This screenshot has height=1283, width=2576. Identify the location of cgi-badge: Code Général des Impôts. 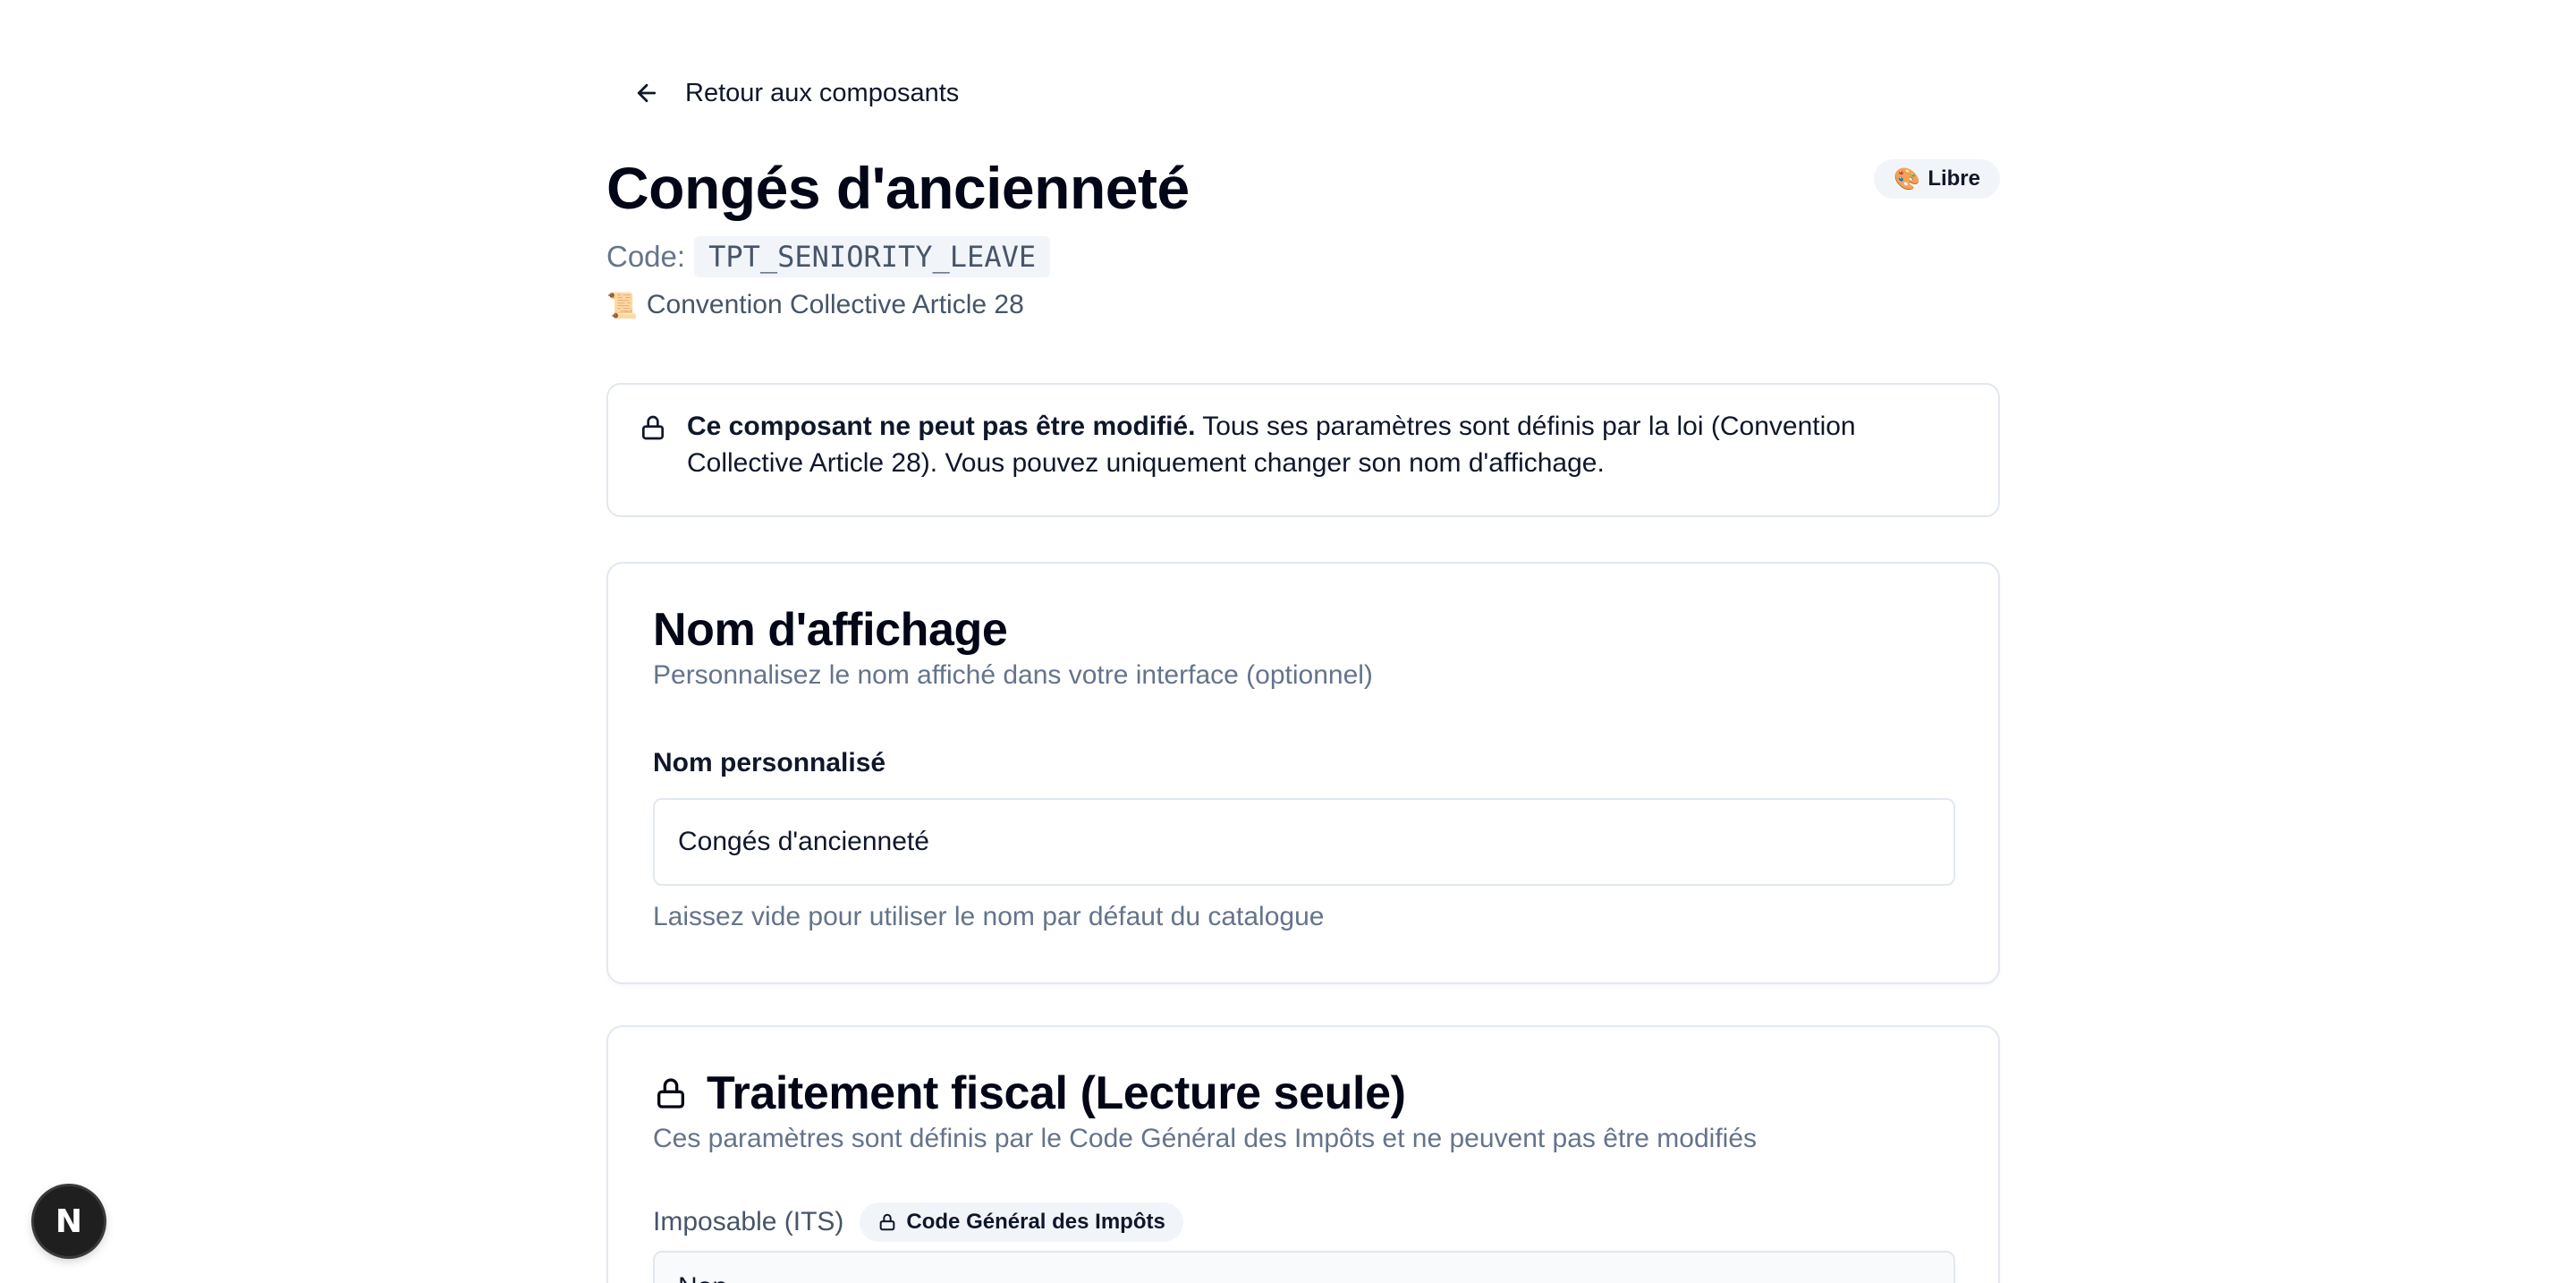
(1021, 1222).